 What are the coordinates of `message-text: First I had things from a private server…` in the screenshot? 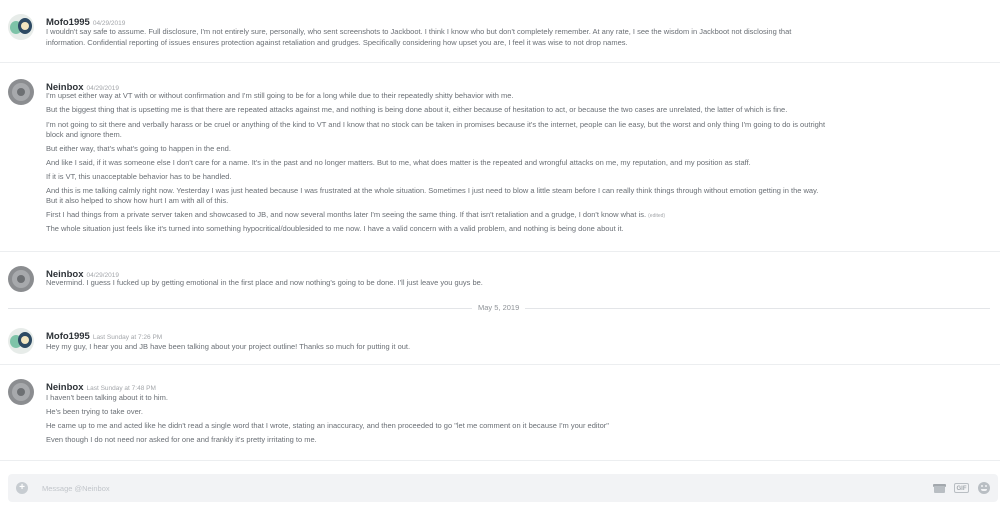 It's located at (346, 214).